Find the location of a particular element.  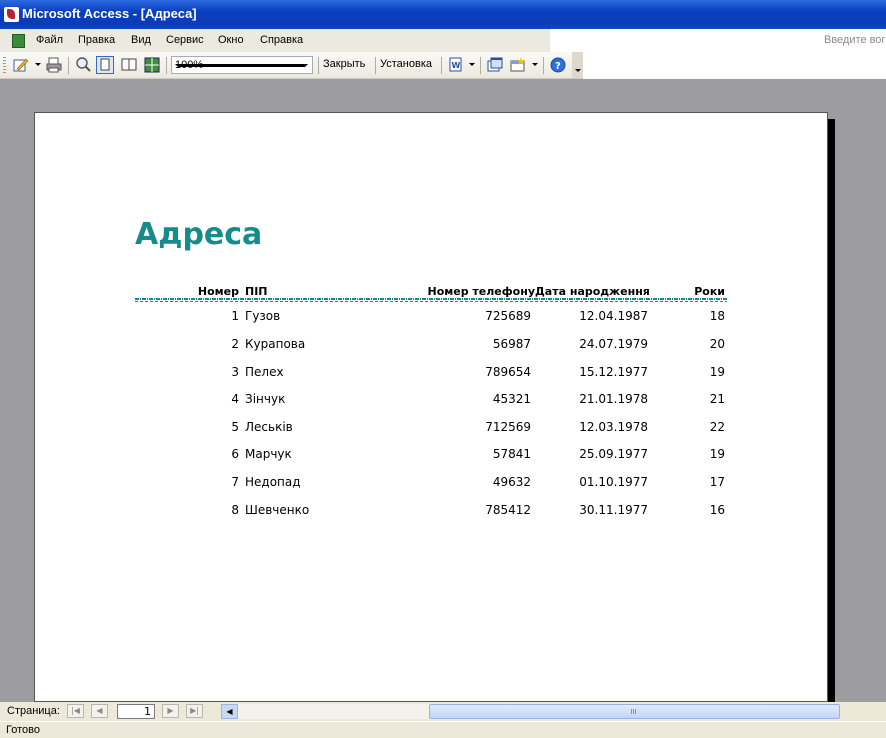

cell-number: 3 is located at coordinates (235, 372).